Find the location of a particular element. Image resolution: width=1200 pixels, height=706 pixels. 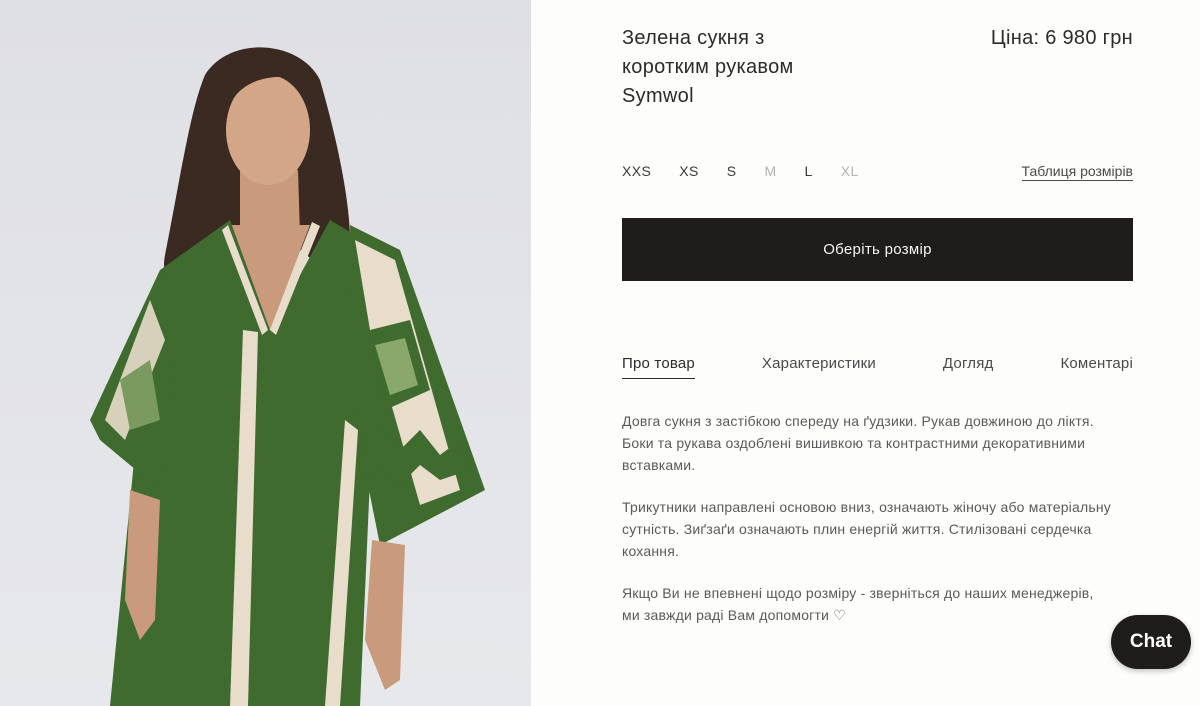

product-title: Зелена сукня з коротким рукавом Symwol is located at coordinates (708, 67).